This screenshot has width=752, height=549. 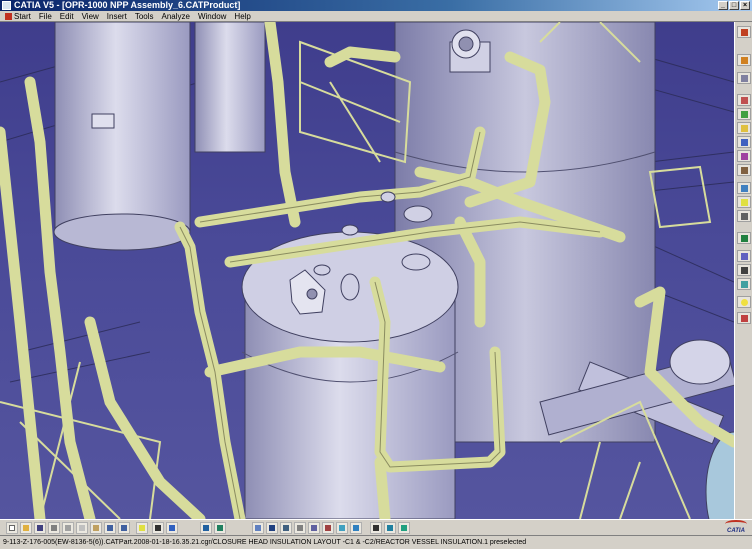 I want to click on shading-mode-icon, so click(x=300, y=528).